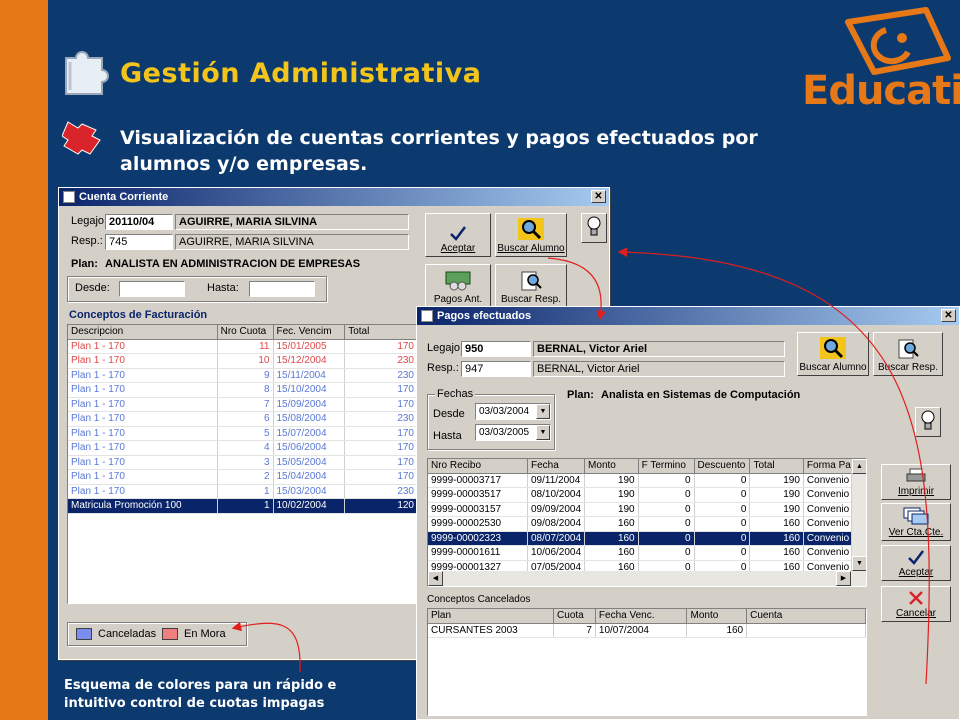  What do you see at coordinates (266, 647) in the screenshot?
I see `arrow-to-legend` at bounding box center [266, 647].